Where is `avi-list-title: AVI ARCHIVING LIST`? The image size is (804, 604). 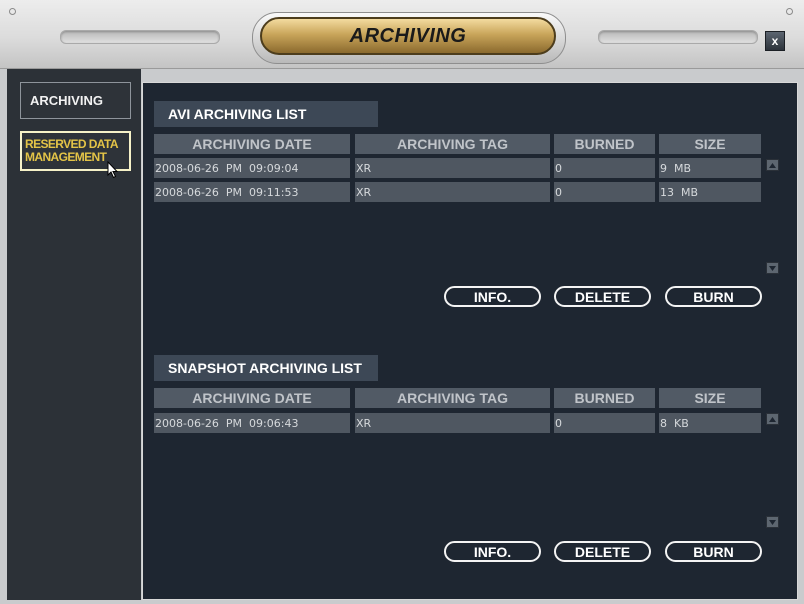 avi-list-title: AVI ARCHIVING LIST is located at coordinates (266, 114).